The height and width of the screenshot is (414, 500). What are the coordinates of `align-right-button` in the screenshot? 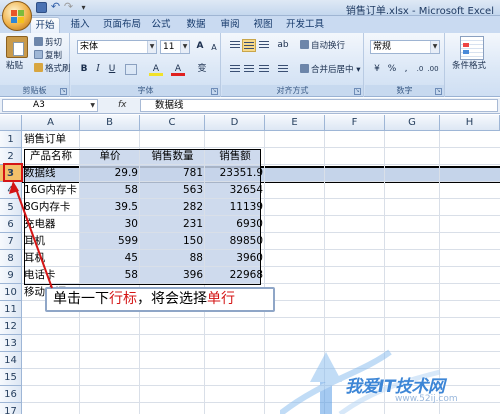 It's located at (264, 69).